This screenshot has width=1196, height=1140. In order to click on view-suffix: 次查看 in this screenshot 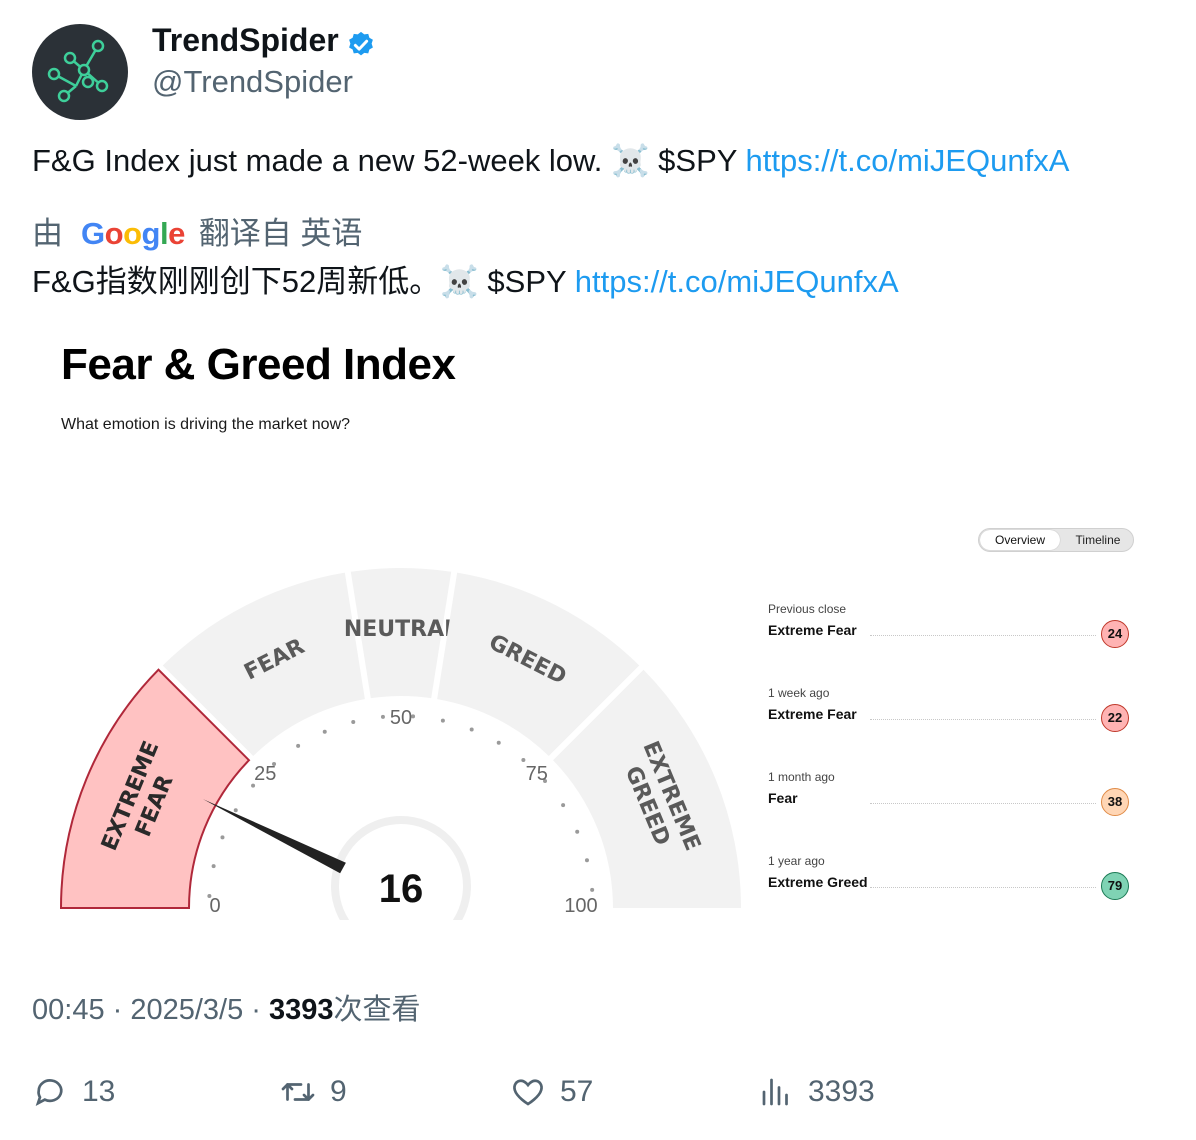, I will do `click(377, 1010)`.